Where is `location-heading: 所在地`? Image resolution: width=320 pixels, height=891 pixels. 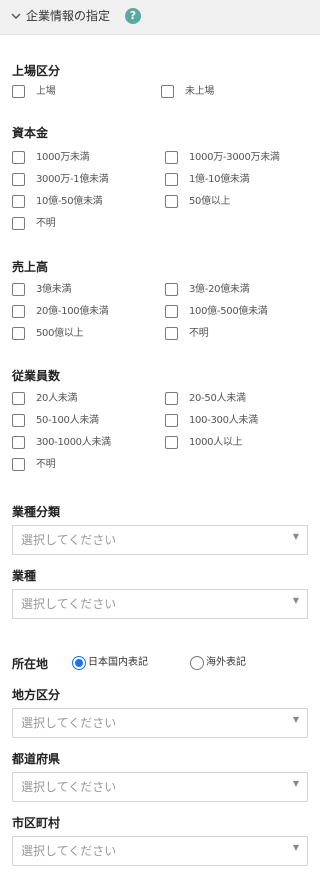 location-heading: 所在地 is located at coordinates (30, 664).